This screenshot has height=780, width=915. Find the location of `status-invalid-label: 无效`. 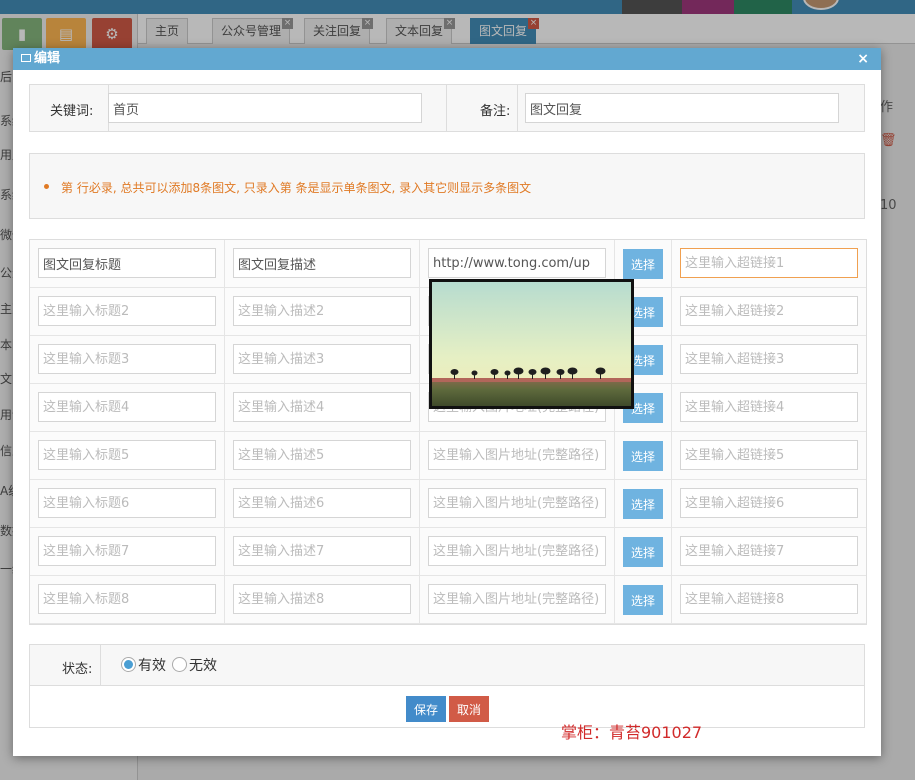

status-invalid-label: 无效 is located at coordinates (203, 665).